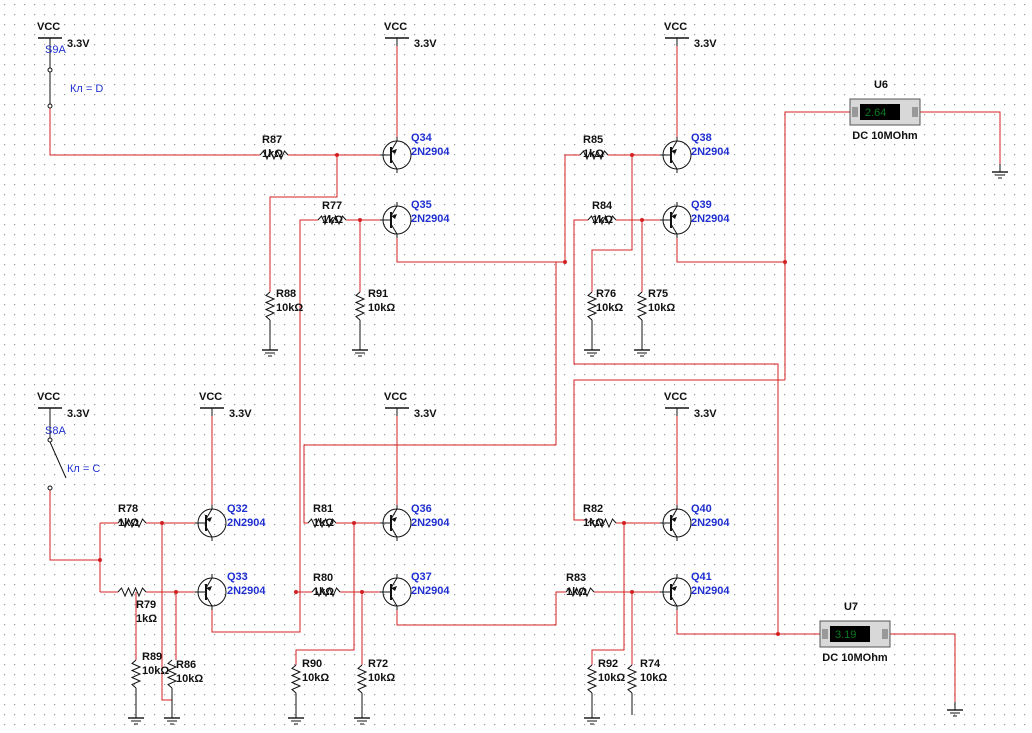 This screenshot has width=1032, height=733. Describe the element at coordinates (146, 605) in the screenshot. I see `resistor-refdes: R79` at that location.